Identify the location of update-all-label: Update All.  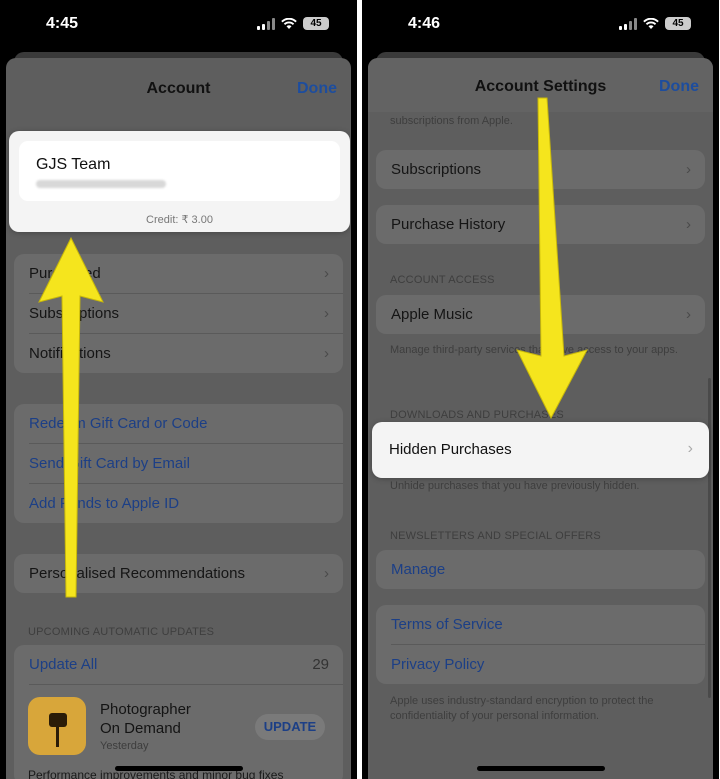
(63, 664).